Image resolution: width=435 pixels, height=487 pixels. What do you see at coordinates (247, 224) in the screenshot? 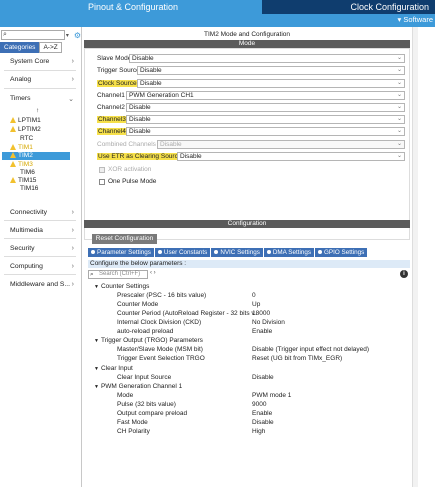
I see `configuration-header: Configuration` at bounding box center [247, 224].